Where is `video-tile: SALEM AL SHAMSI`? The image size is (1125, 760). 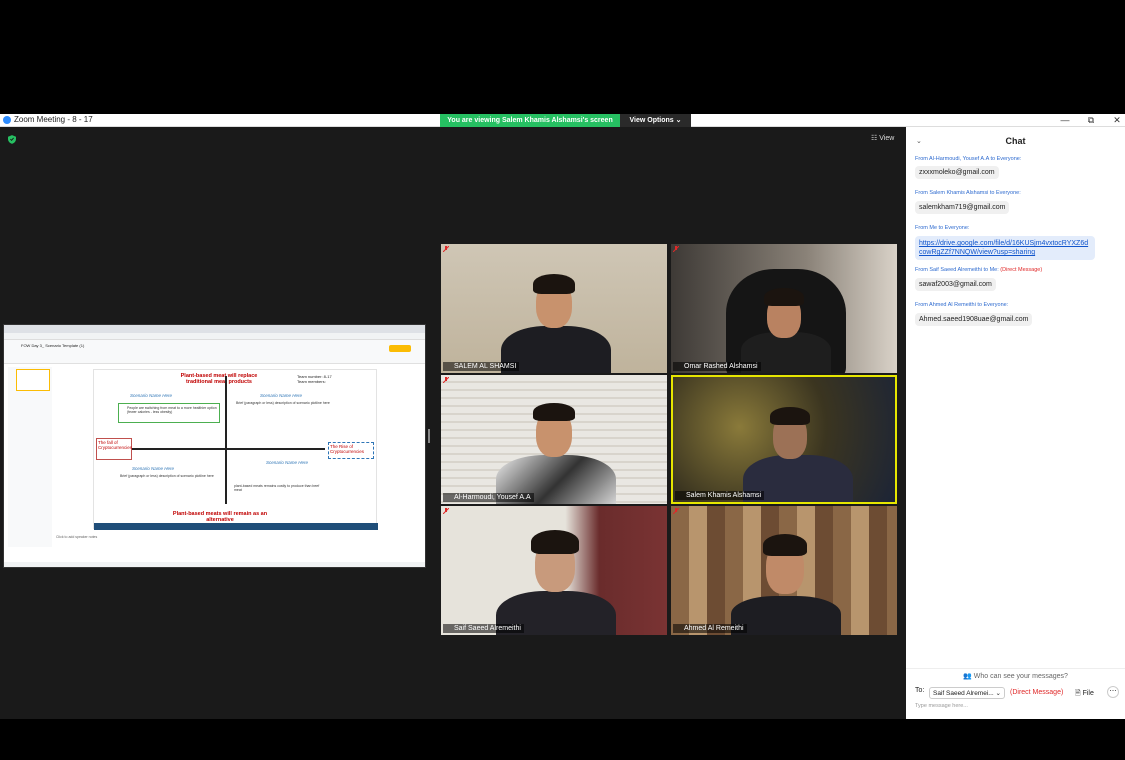 video-tile: SALEM AL SHAMSI is located at coordinates (554, 308).